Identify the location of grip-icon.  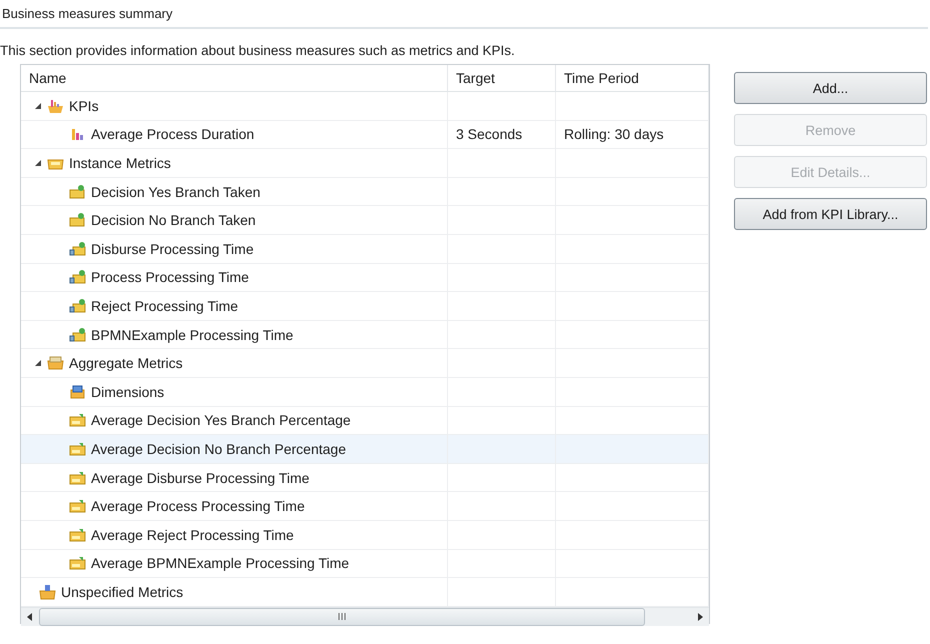
(342, 616).